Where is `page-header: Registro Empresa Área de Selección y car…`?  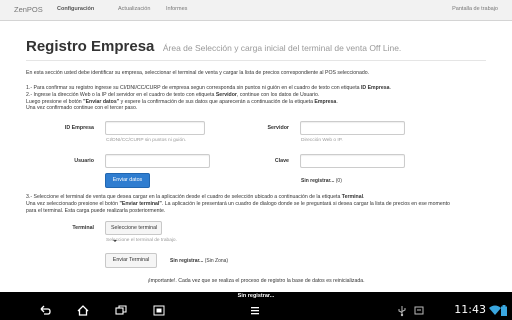
page-header: Registro Empresa Área de Selección y car… is located at coordinates (213, 47).